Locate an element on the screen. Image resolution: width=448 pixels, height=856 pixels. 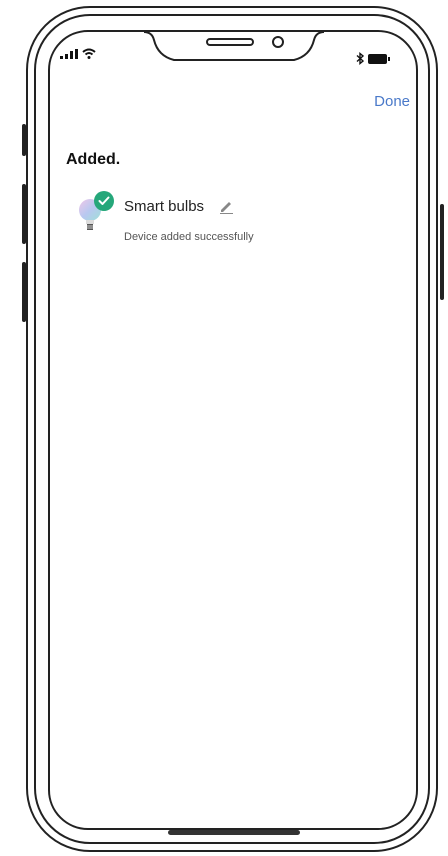
edit-pencil-icon is located at coordinates (226, 206).